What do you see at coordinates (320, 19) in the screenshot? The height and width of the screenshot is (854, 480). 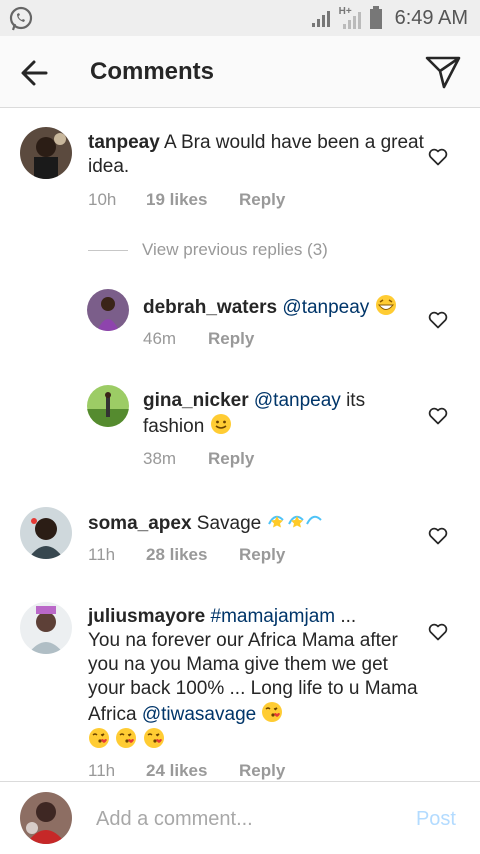 I see `signal-icon` at bounding box center [320, 19].